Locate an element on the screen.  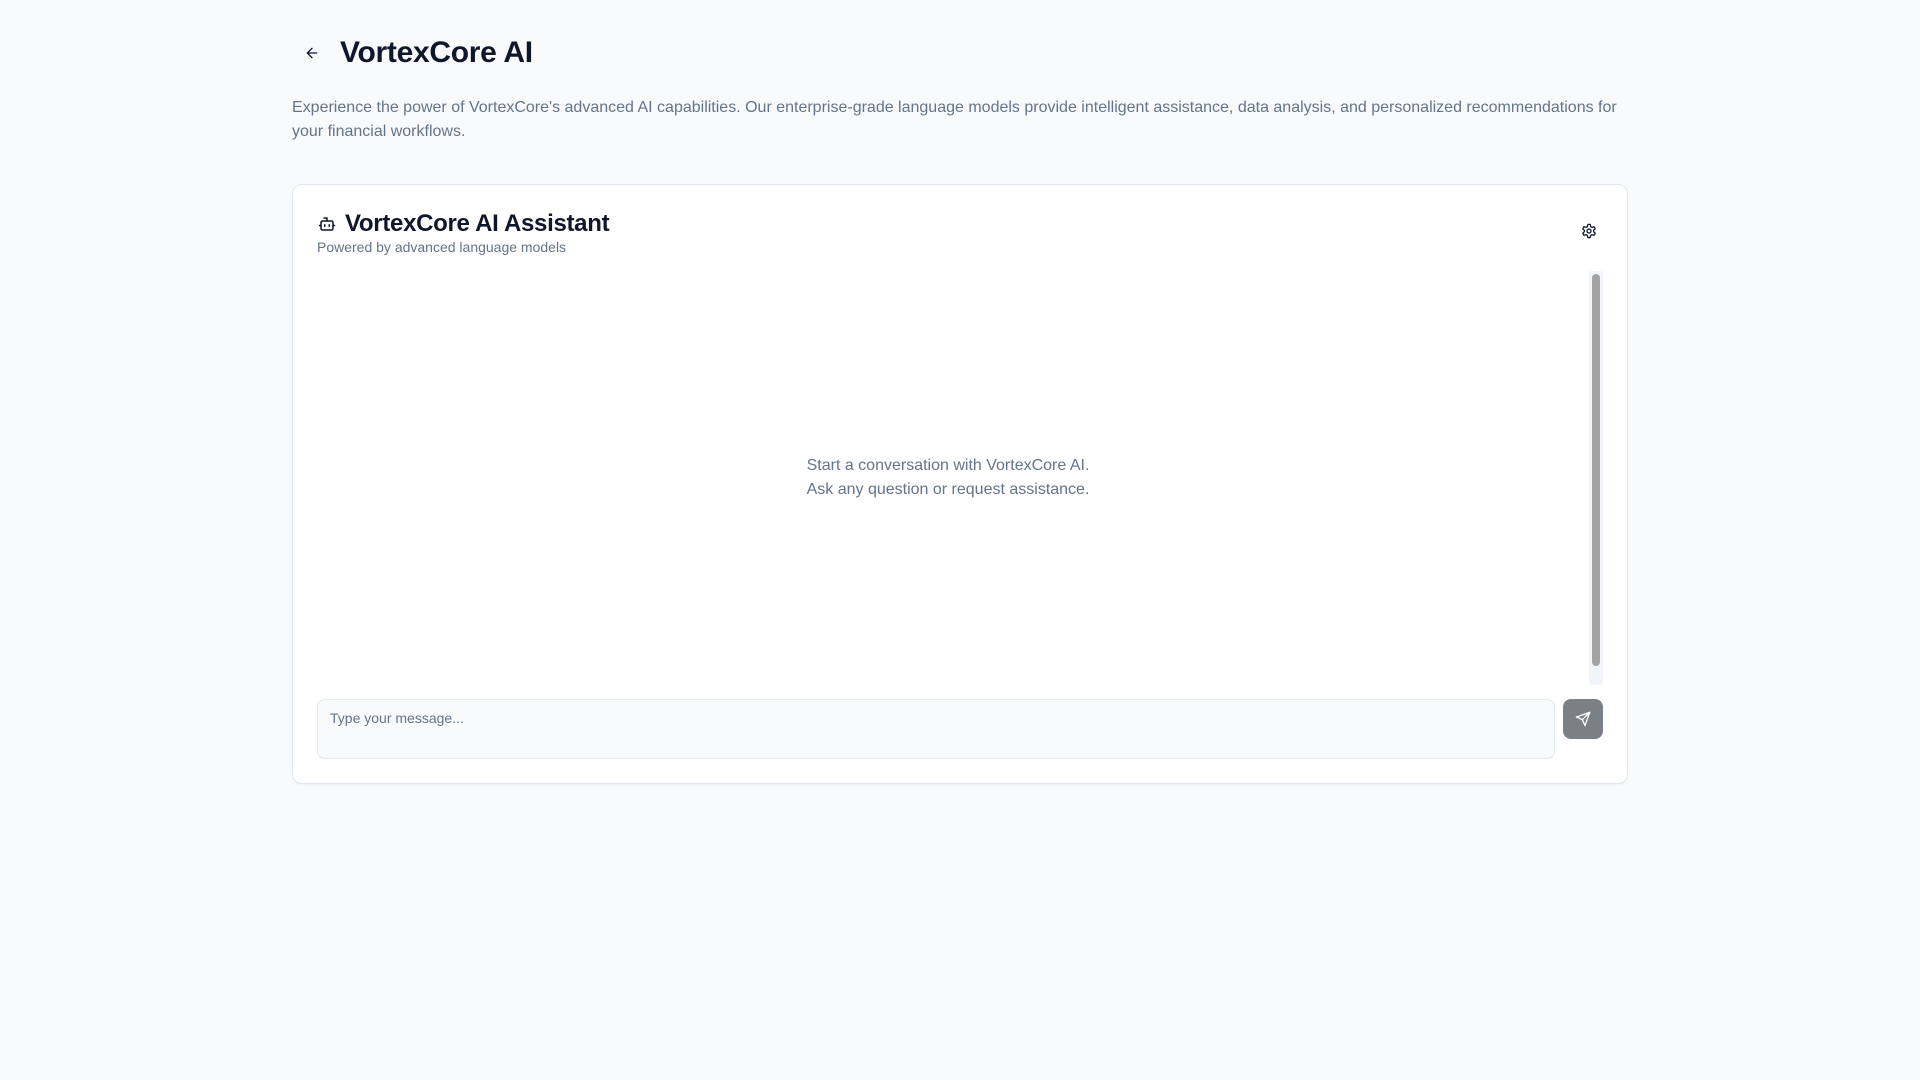
bot-icon is located at coordinates (327, 224).